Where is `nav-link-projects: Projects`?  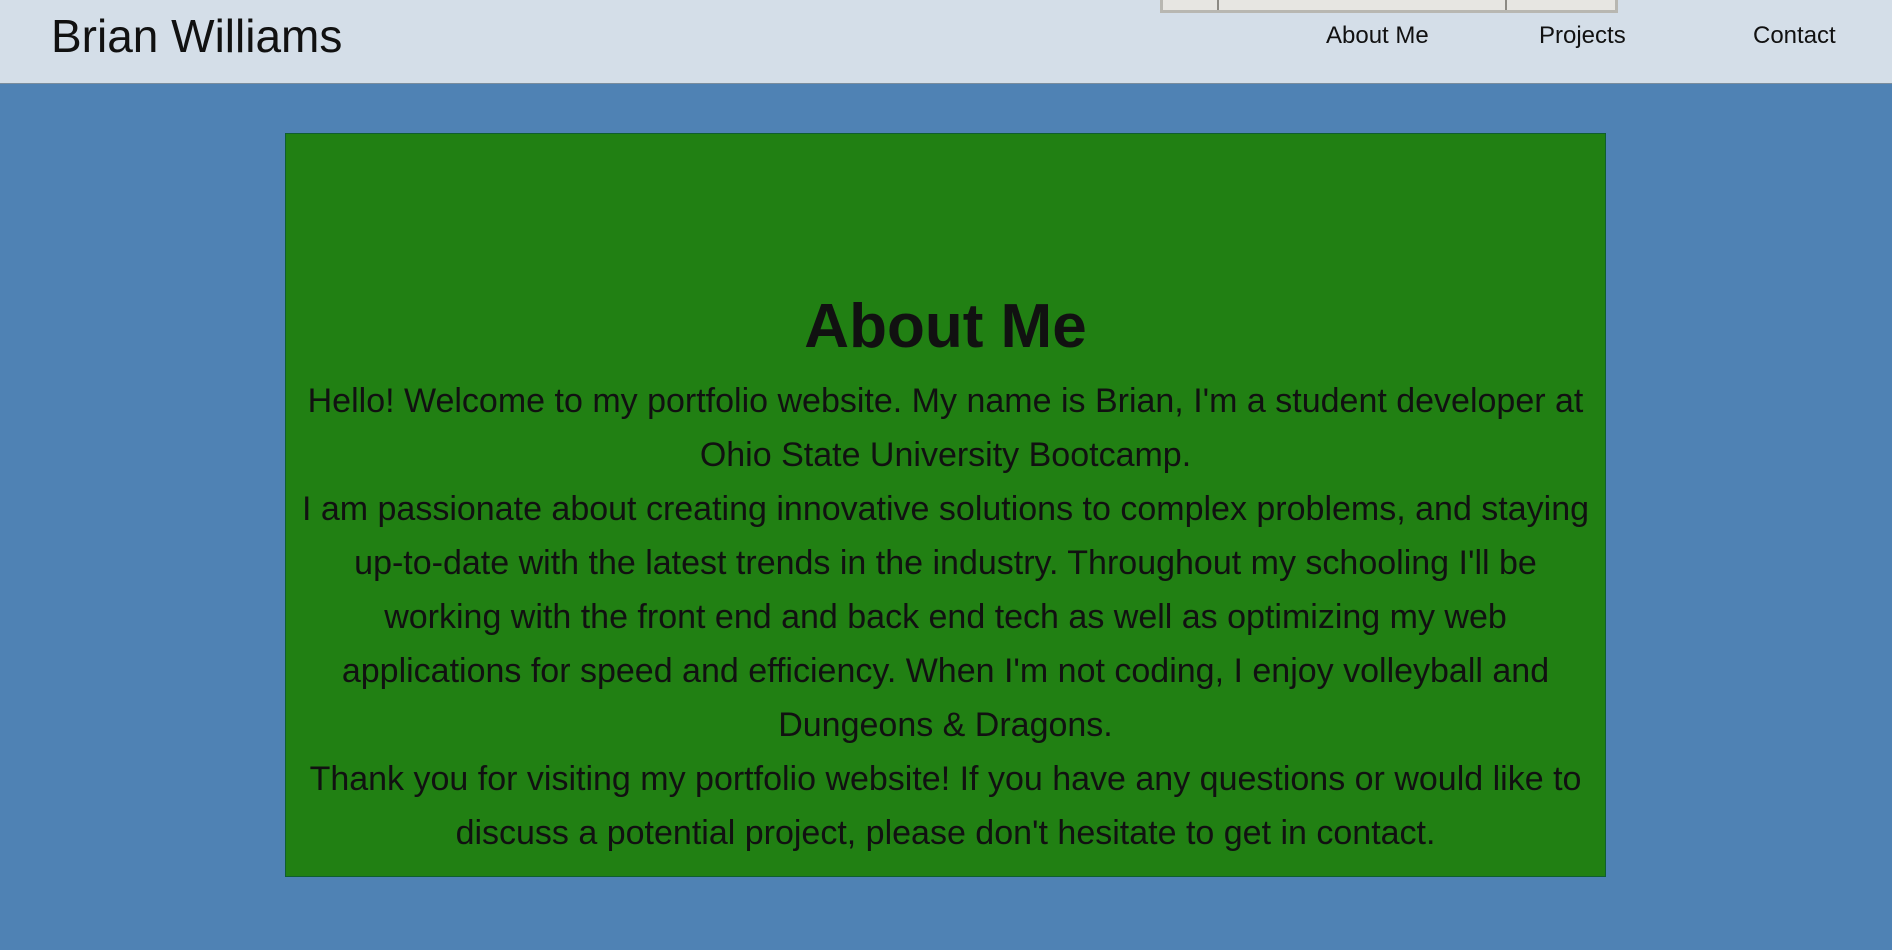 nav-link-projects: Projects is located at coordinates (1582, 36).